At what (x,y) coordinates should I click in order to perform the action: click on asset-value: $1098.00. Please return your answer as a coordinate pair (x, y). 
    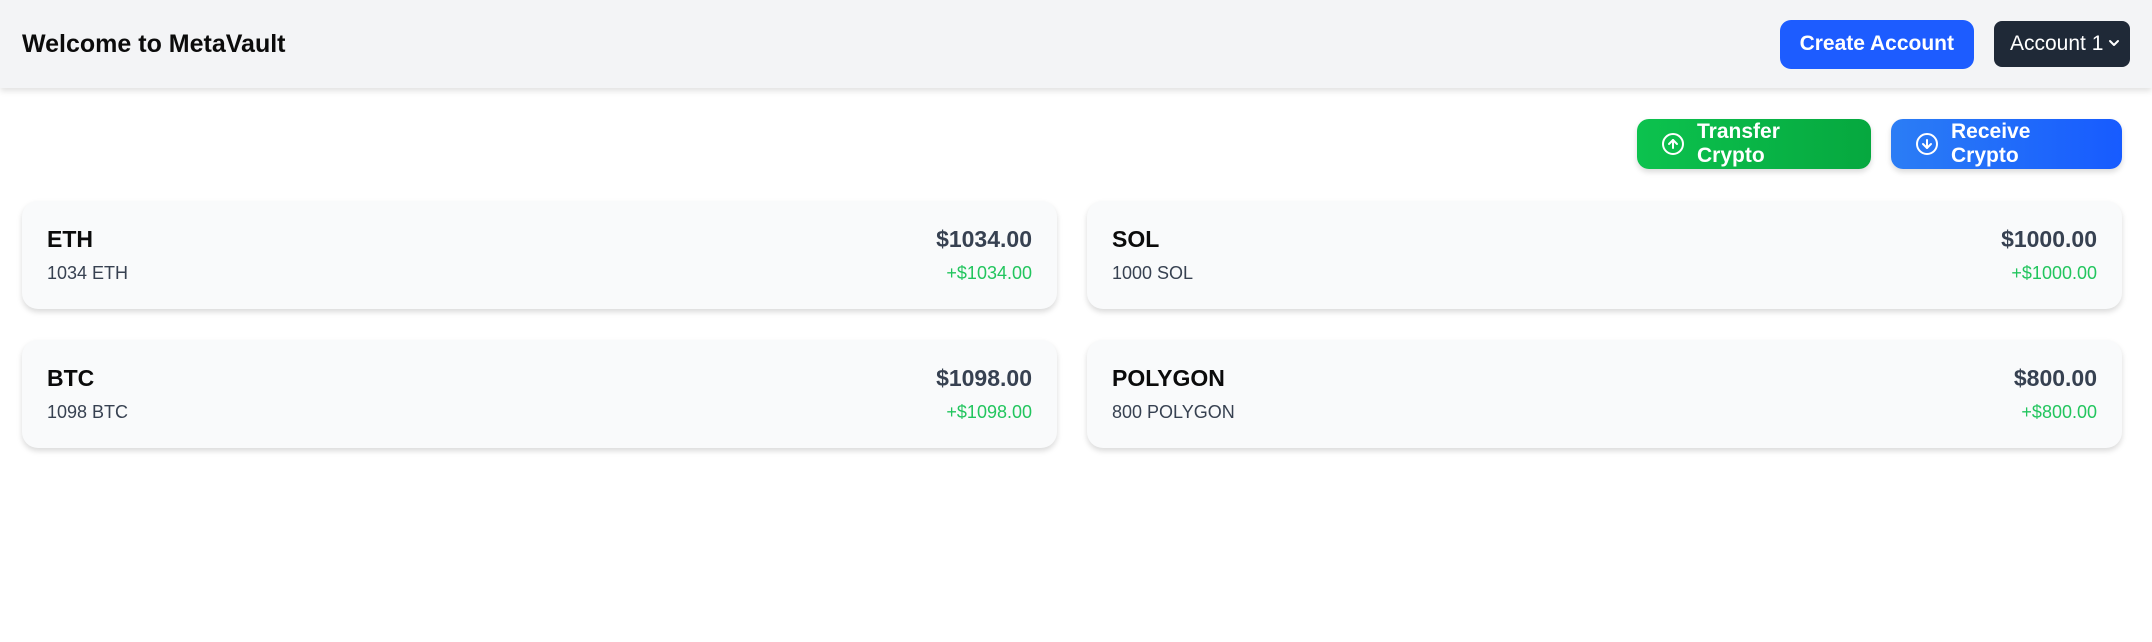
    Looking at the image, I should click on (984, 378).